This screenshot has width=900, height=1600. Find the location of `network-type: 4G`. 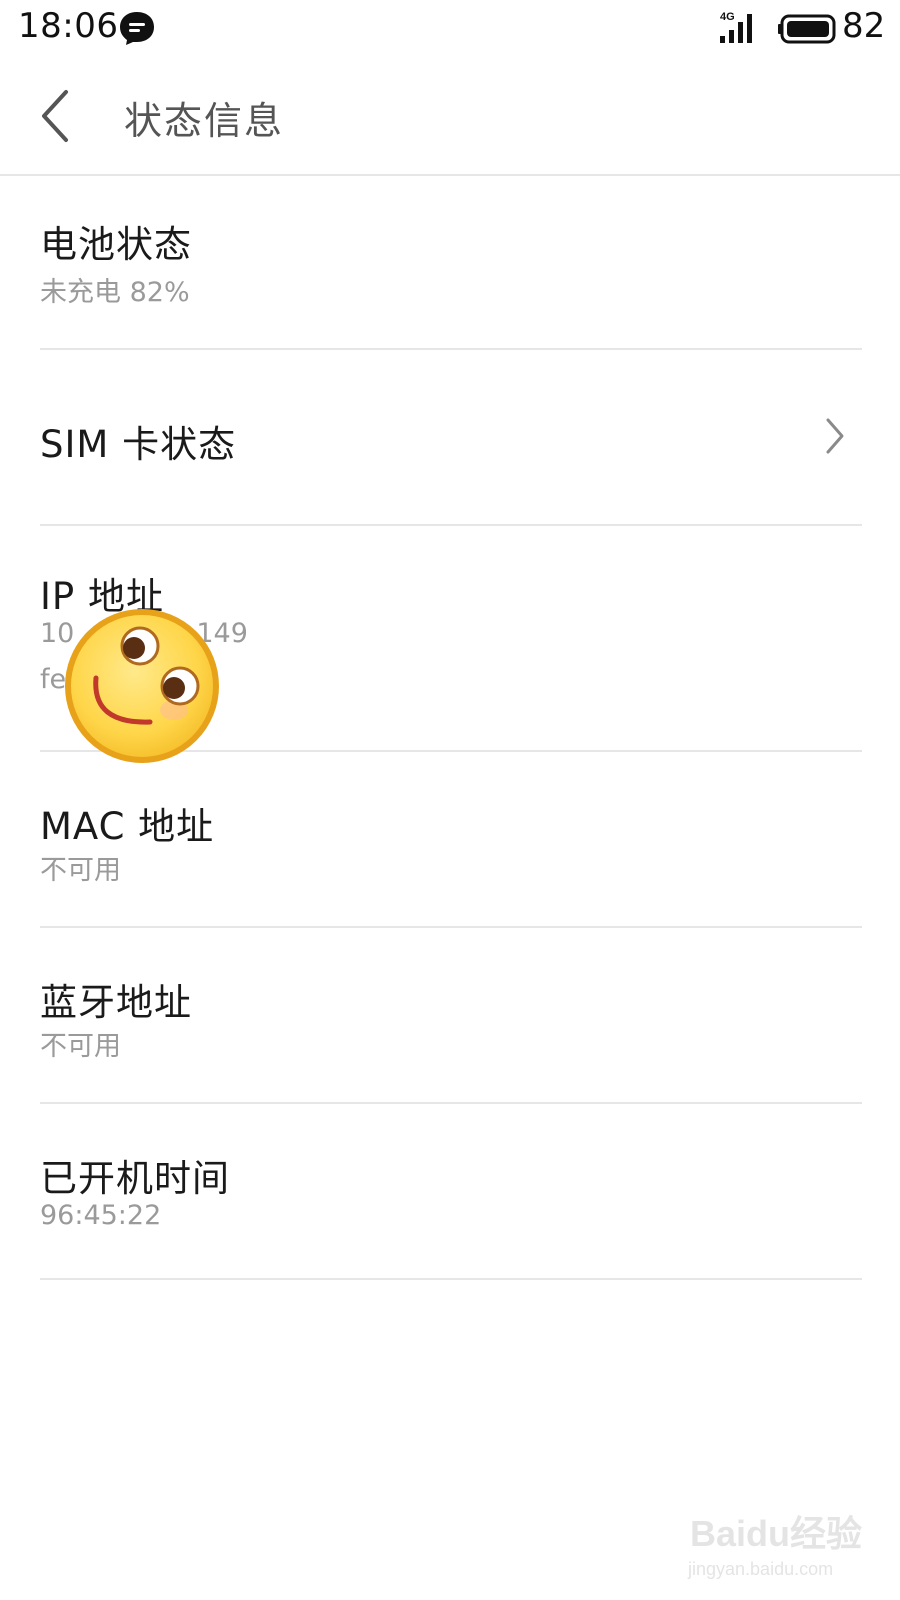

network-type: 4G is located at coordinates (727, 17).